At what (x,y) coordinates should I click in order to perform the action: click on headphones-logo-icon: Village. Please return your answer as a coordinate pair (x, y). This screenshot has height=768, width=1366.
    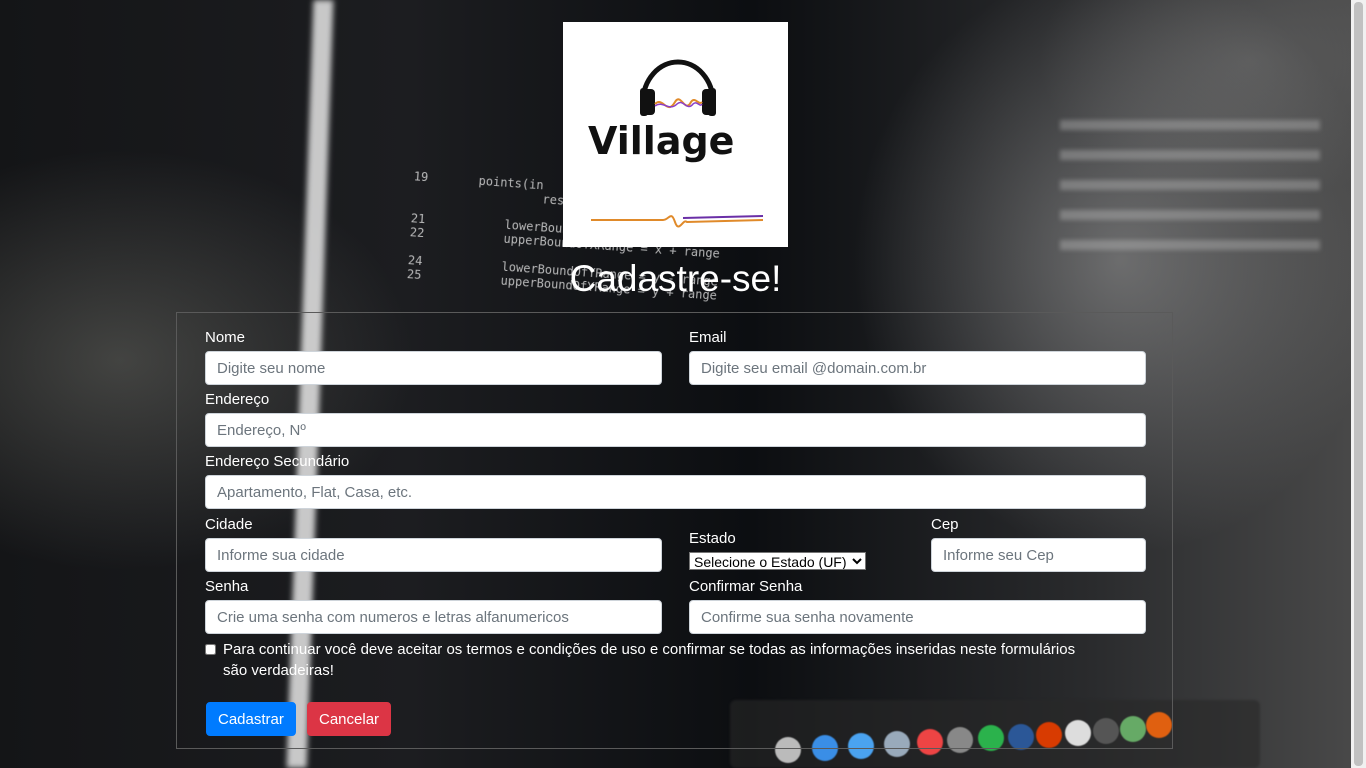
    Looking at the image, I should click on (676, 143).